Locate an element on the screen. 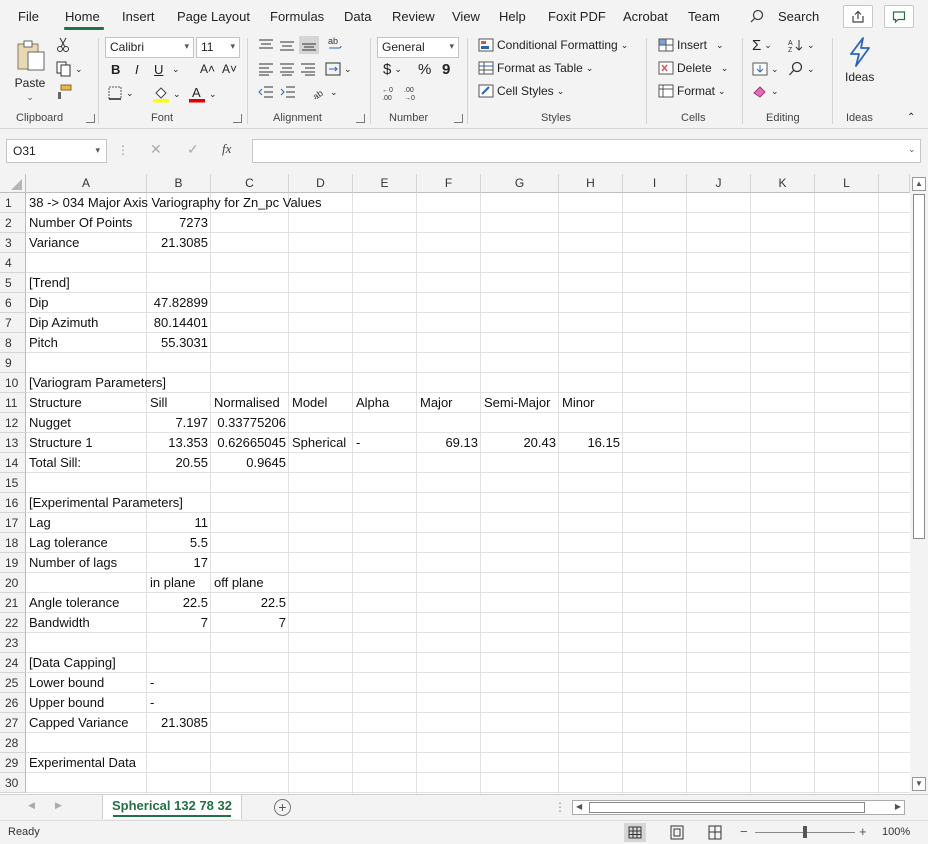  insert-function-button: fx is located at coordinates (226, 149).